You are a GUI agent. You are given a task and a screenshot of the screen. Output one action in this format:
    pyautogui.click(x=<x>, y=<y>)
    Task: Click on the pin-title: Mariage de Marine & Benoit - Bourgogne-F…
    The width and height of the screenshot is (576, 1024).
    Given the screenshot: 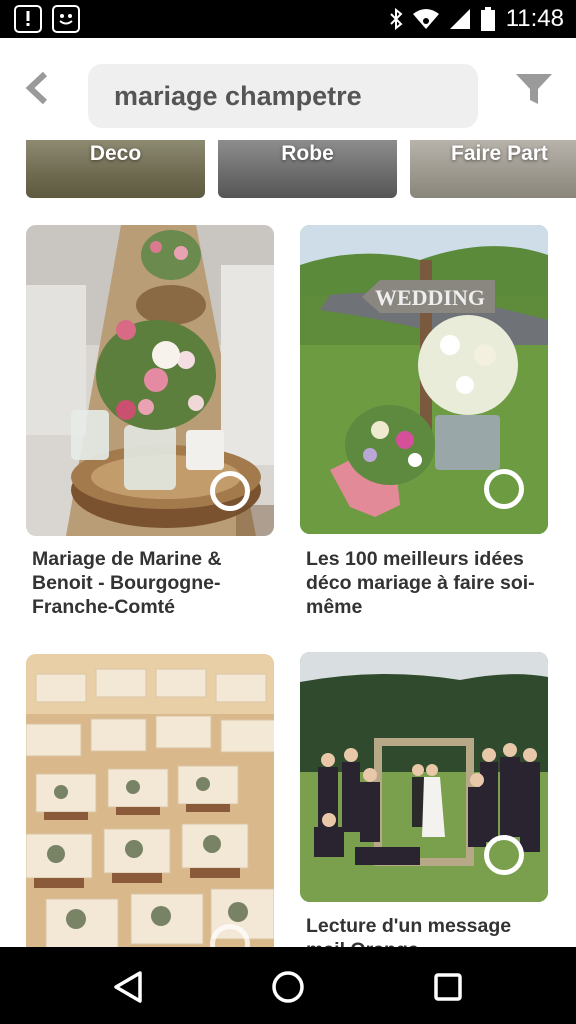 What is the action you would take?
    pyautogui.click(x=152, y=583)
    